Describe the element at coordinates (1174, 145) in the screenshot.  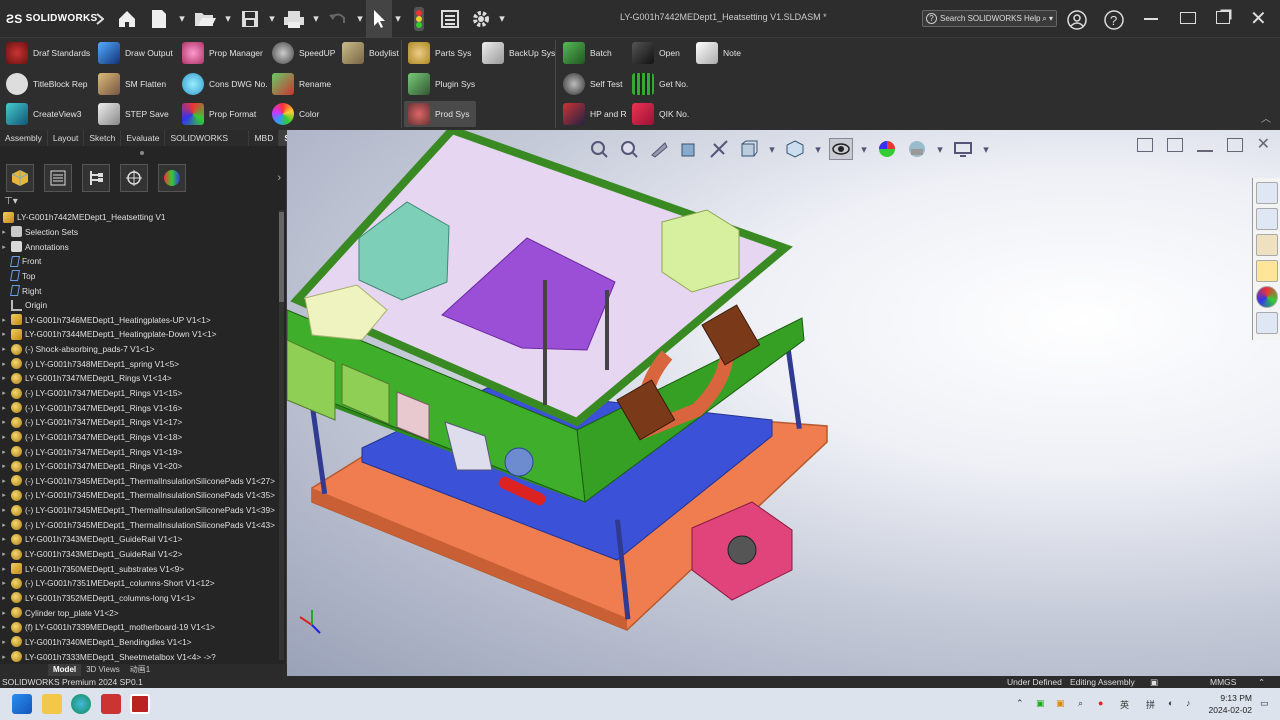
I see `view-tile-icon` at that location.